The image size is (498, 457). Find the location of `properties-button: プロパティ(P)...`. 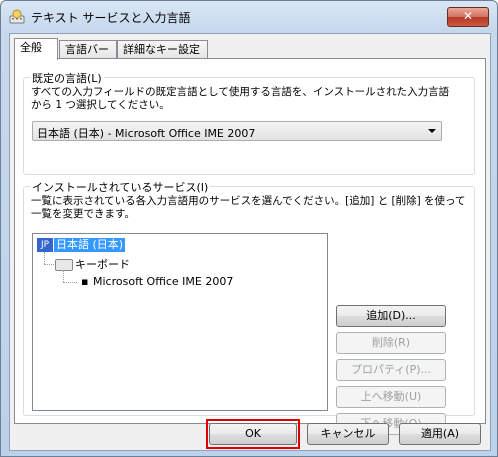

properties-button: プロパティ(P)... is located at coordinates (391, 370).